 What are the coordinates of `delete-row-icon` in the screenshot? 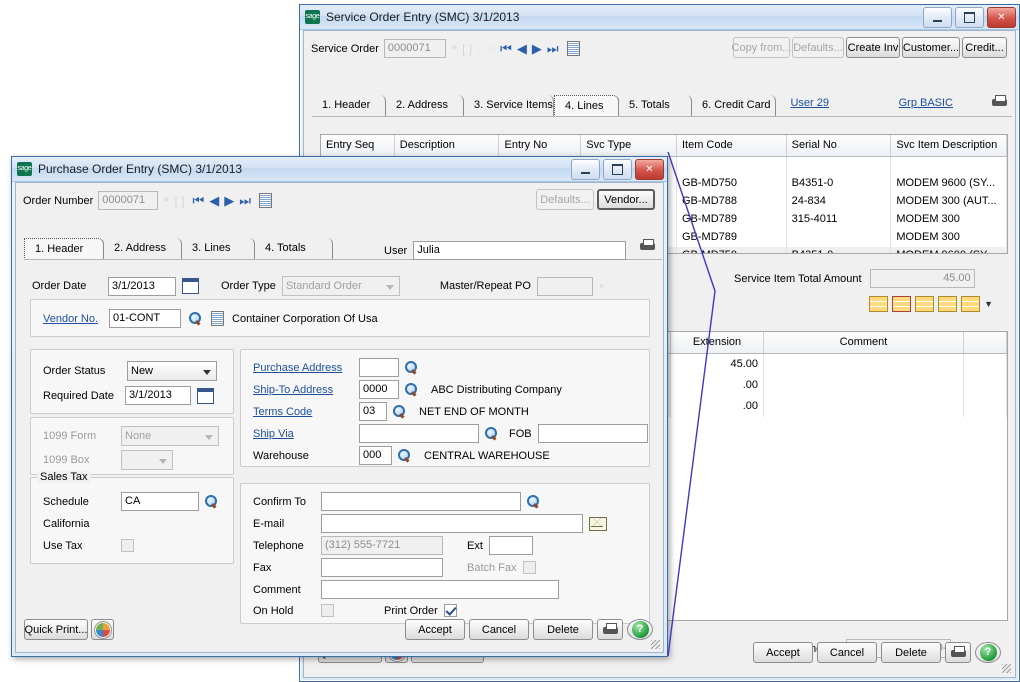 It's located at (902, 304).